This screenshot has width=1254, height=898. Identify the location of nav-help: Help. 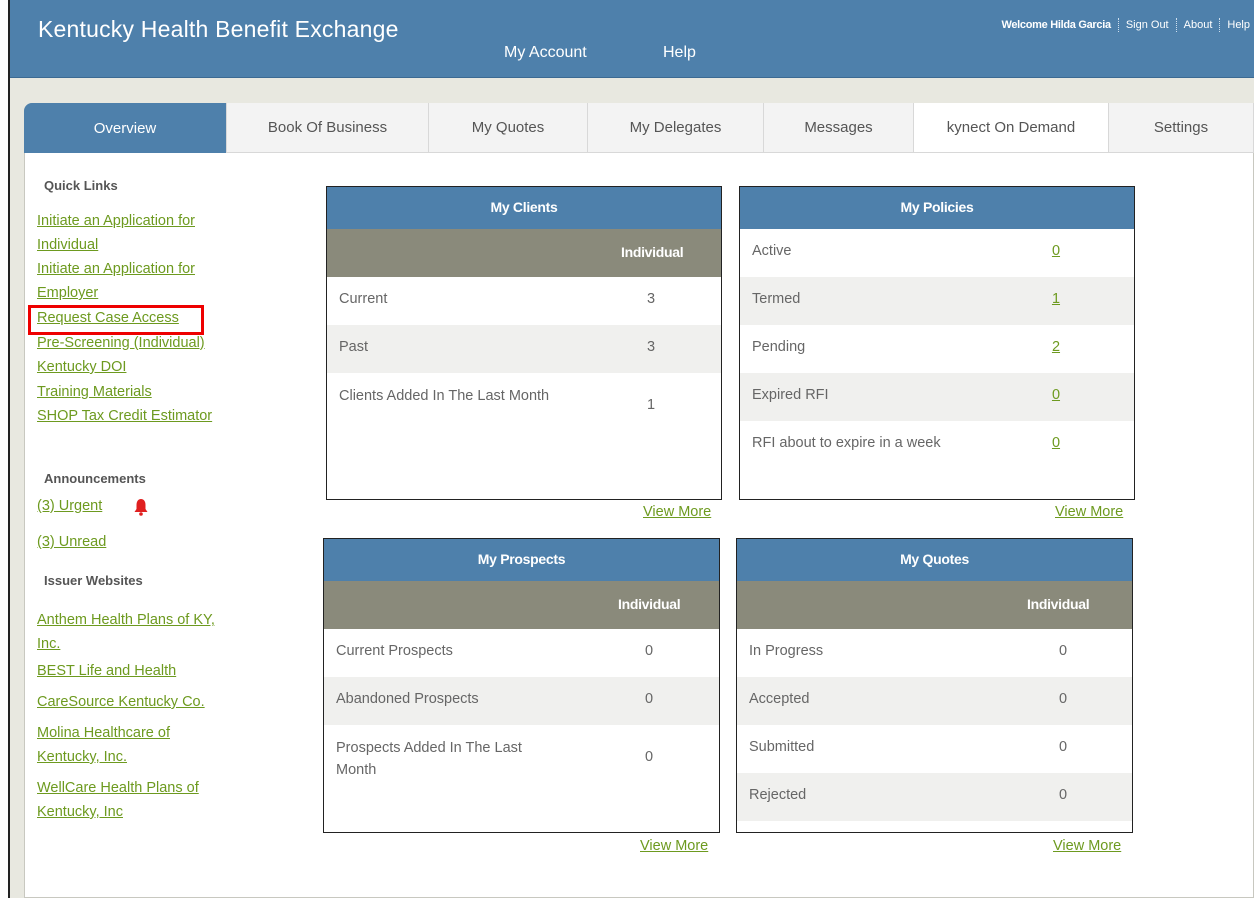
(679, 53).